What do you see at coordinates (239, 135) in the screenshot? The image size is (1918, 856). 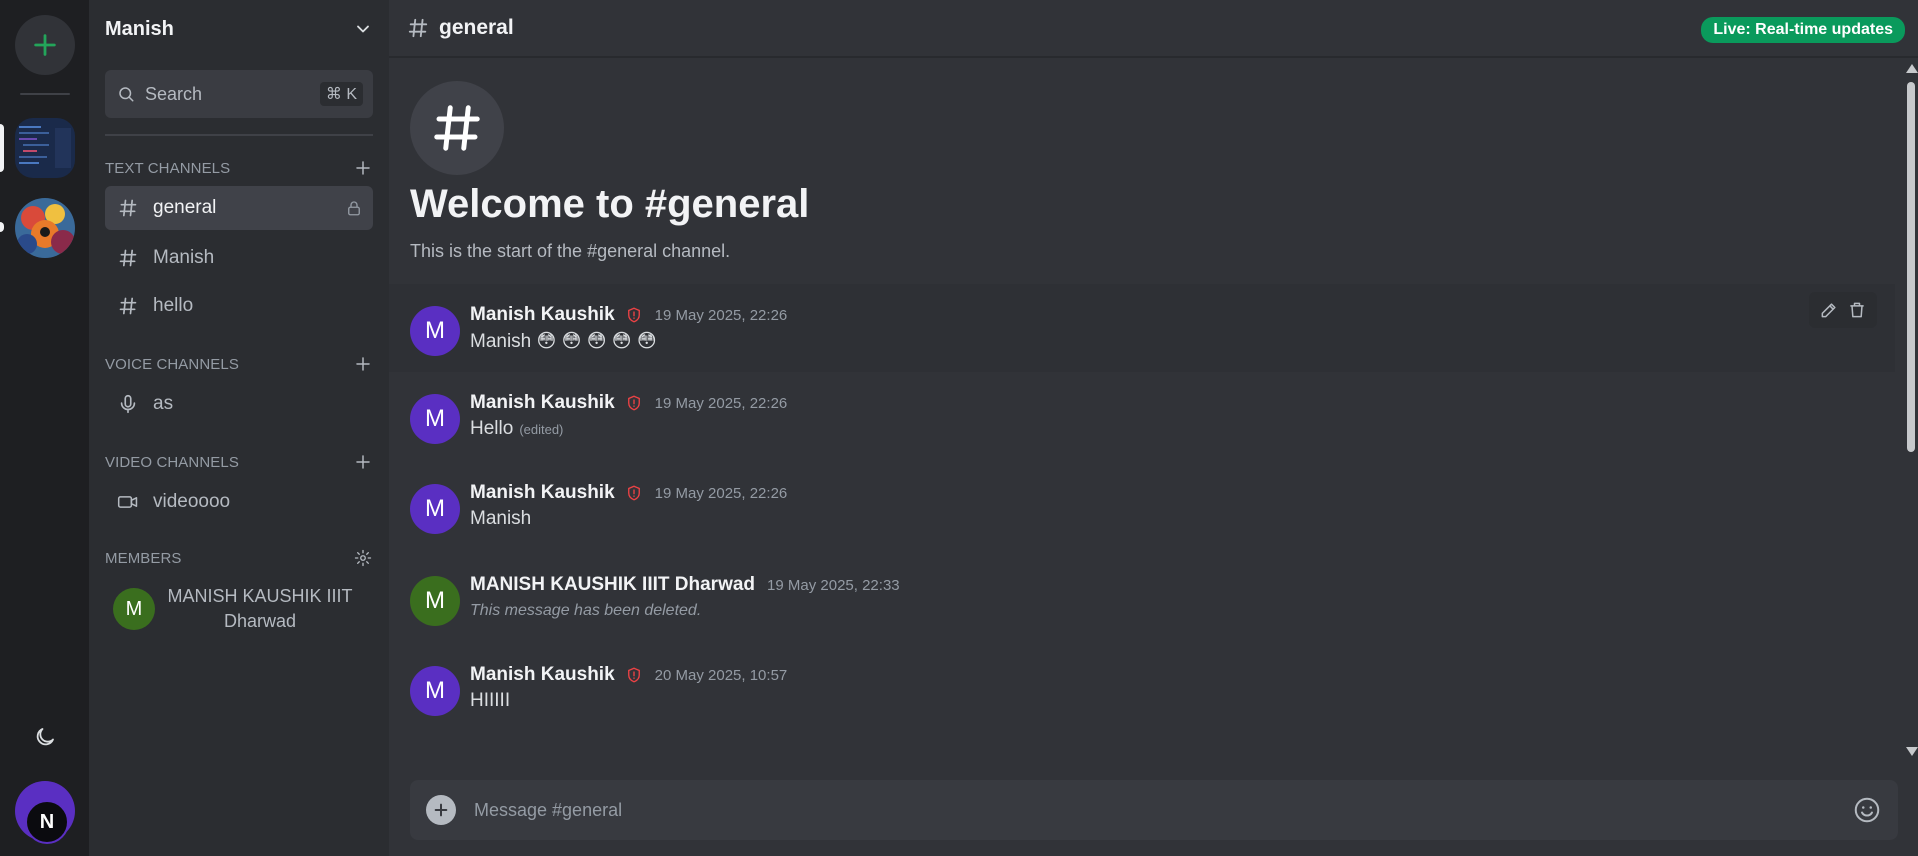 I see `sidebar-divider` at bounding box center [239, 135].